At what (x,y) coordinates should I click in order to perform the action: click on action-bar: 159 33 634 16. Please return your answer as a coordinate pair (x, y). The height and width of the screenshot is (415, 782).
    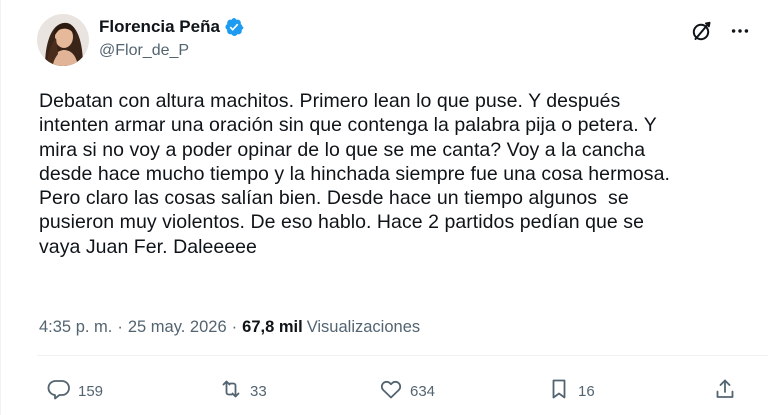
    Looking at the image, I should click on (397, 392).